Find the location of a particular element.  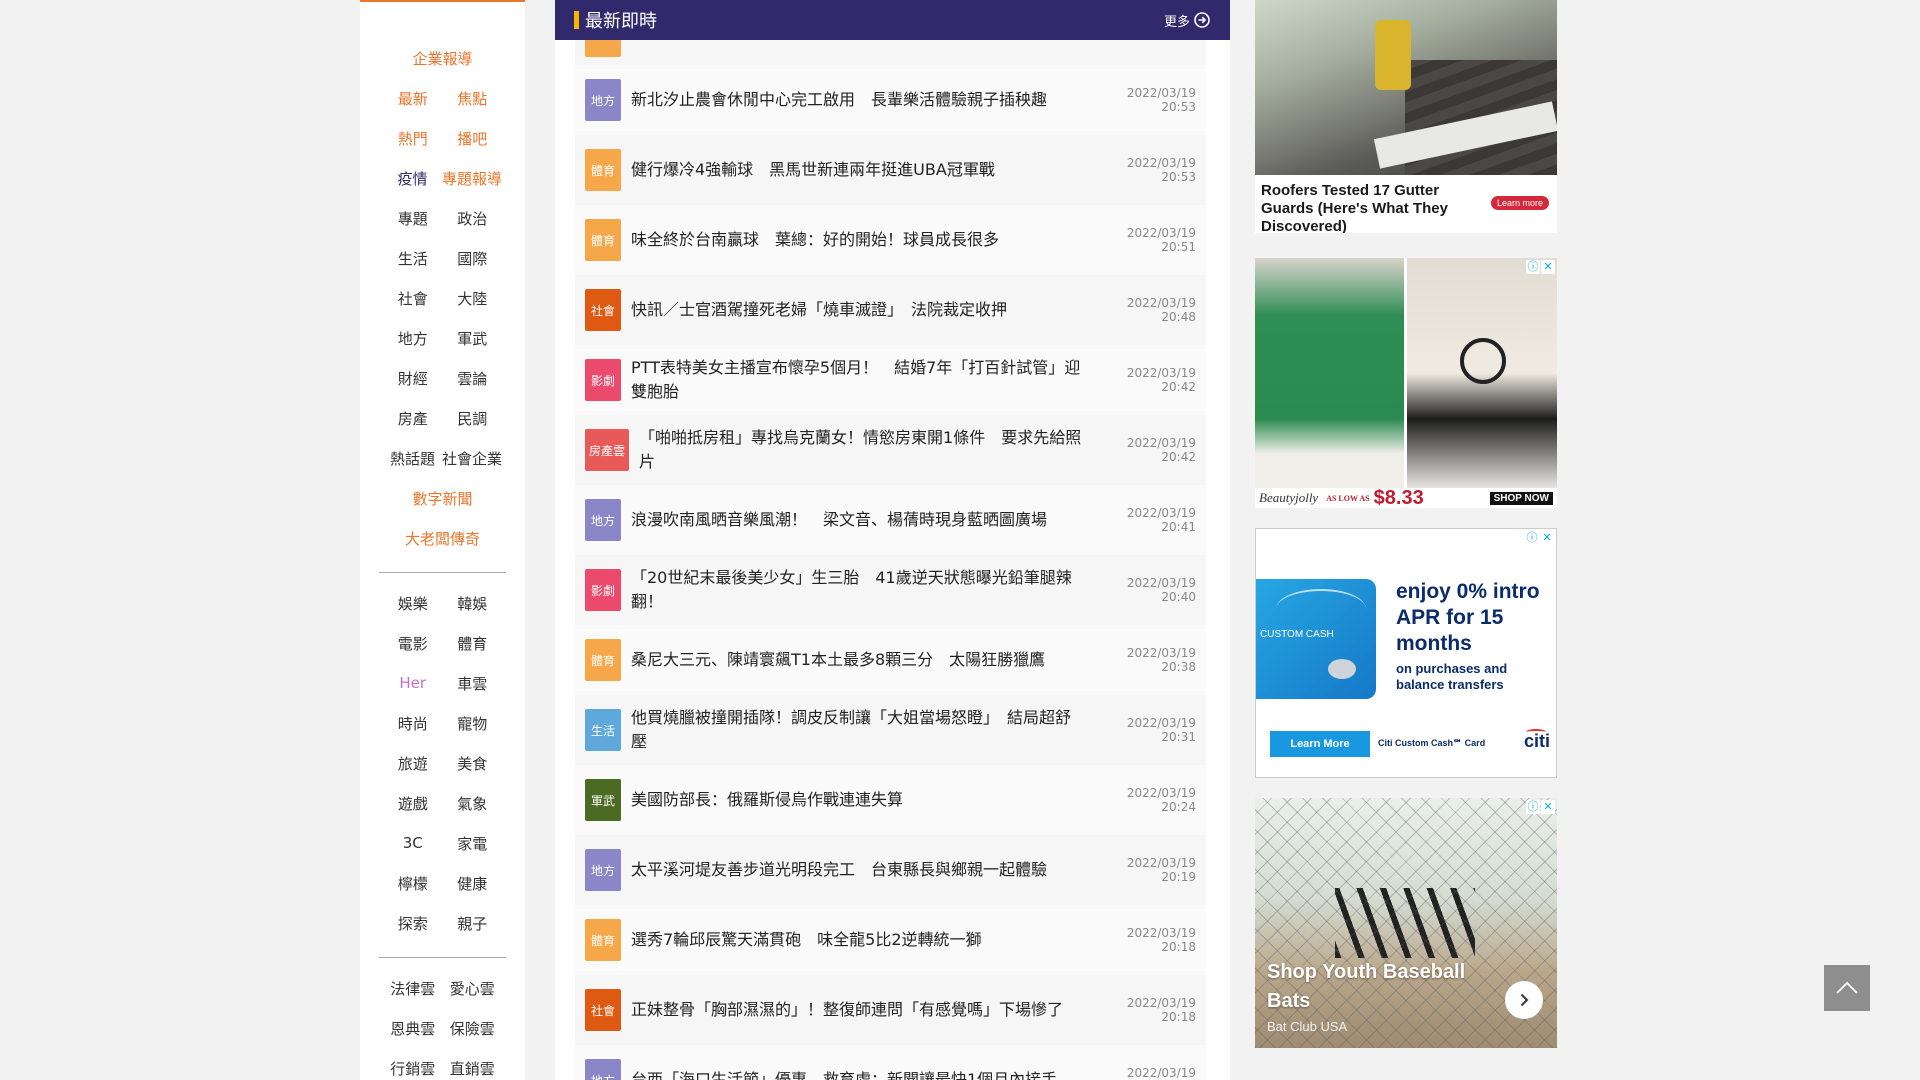

shop-now-button: SHOP NOW is located at coordinates (1521, 498).